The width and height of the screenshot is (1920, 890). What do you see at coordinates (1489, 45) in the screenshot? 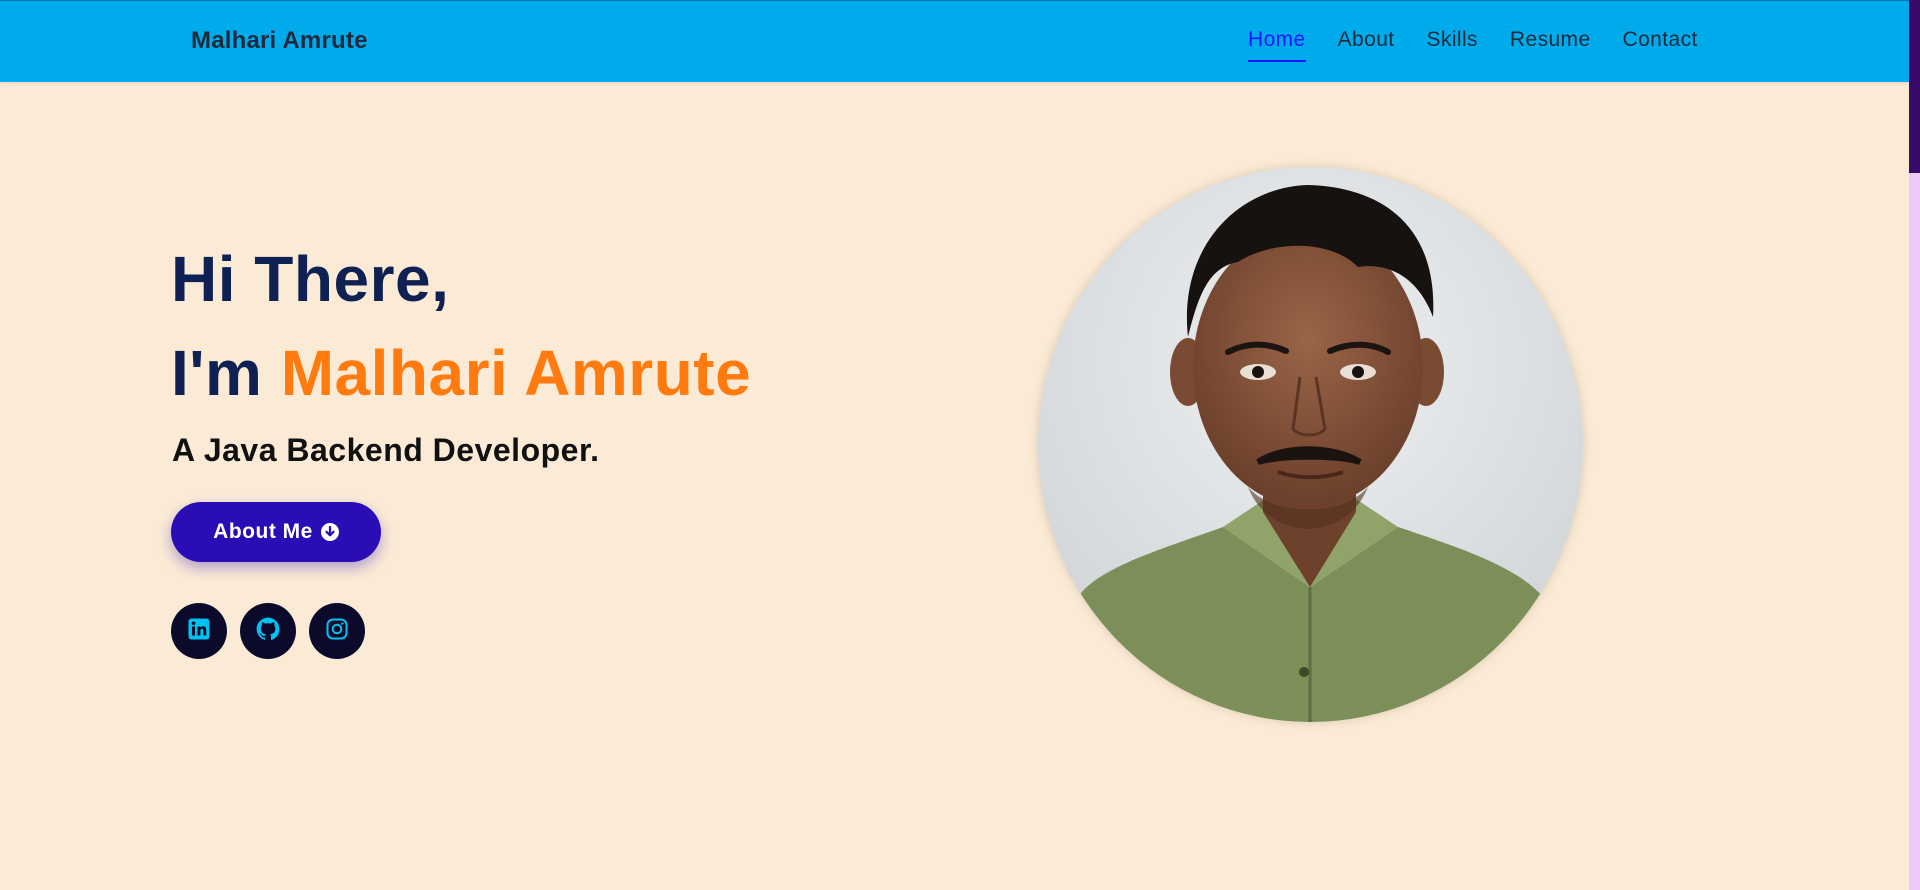
I see `nav-links: Home About Skills Resume Contact` at bounding box center [1489, 45].